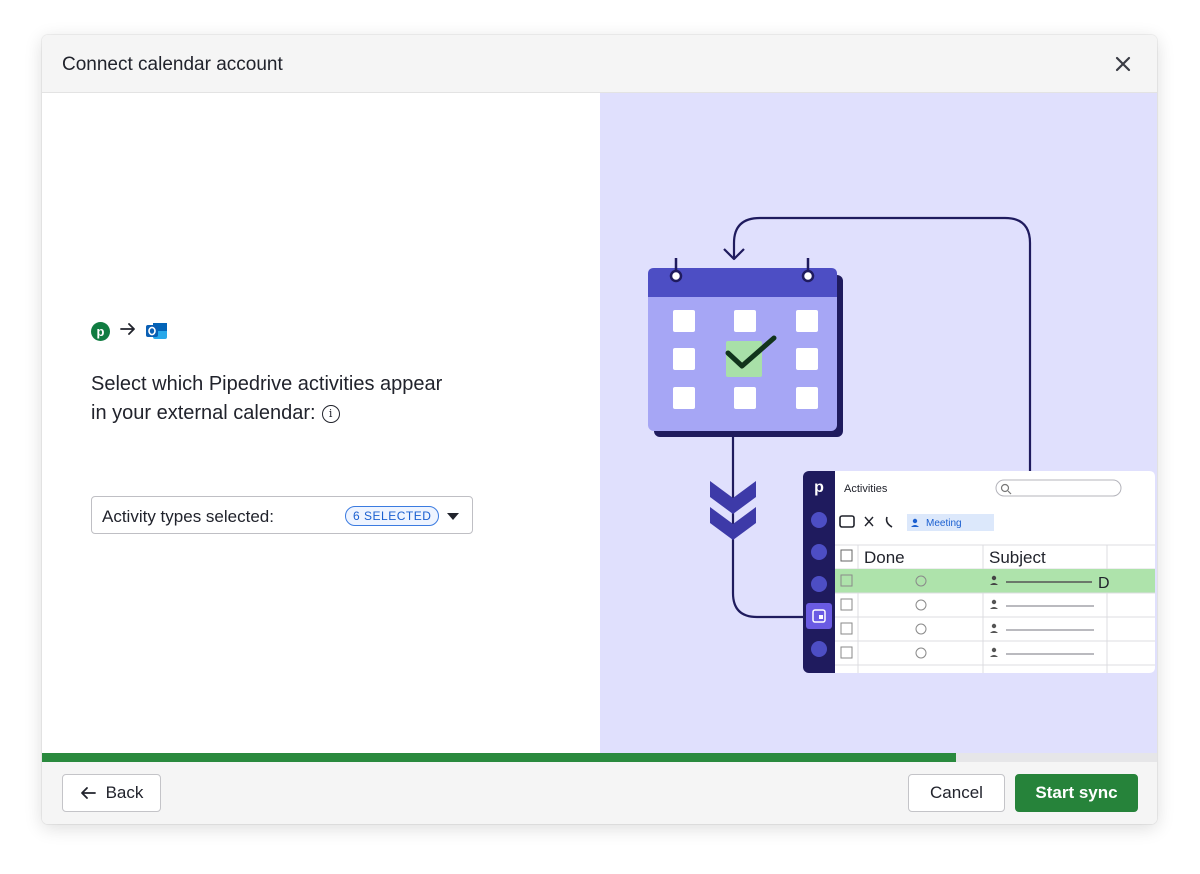 This screenshot has height=874, width=1200. What do you see at coordinates (282, 515) in the screenshot?
I see `activity-types-select: Activity types selected: 6 SELECTED` at bounding box center [282, 515].